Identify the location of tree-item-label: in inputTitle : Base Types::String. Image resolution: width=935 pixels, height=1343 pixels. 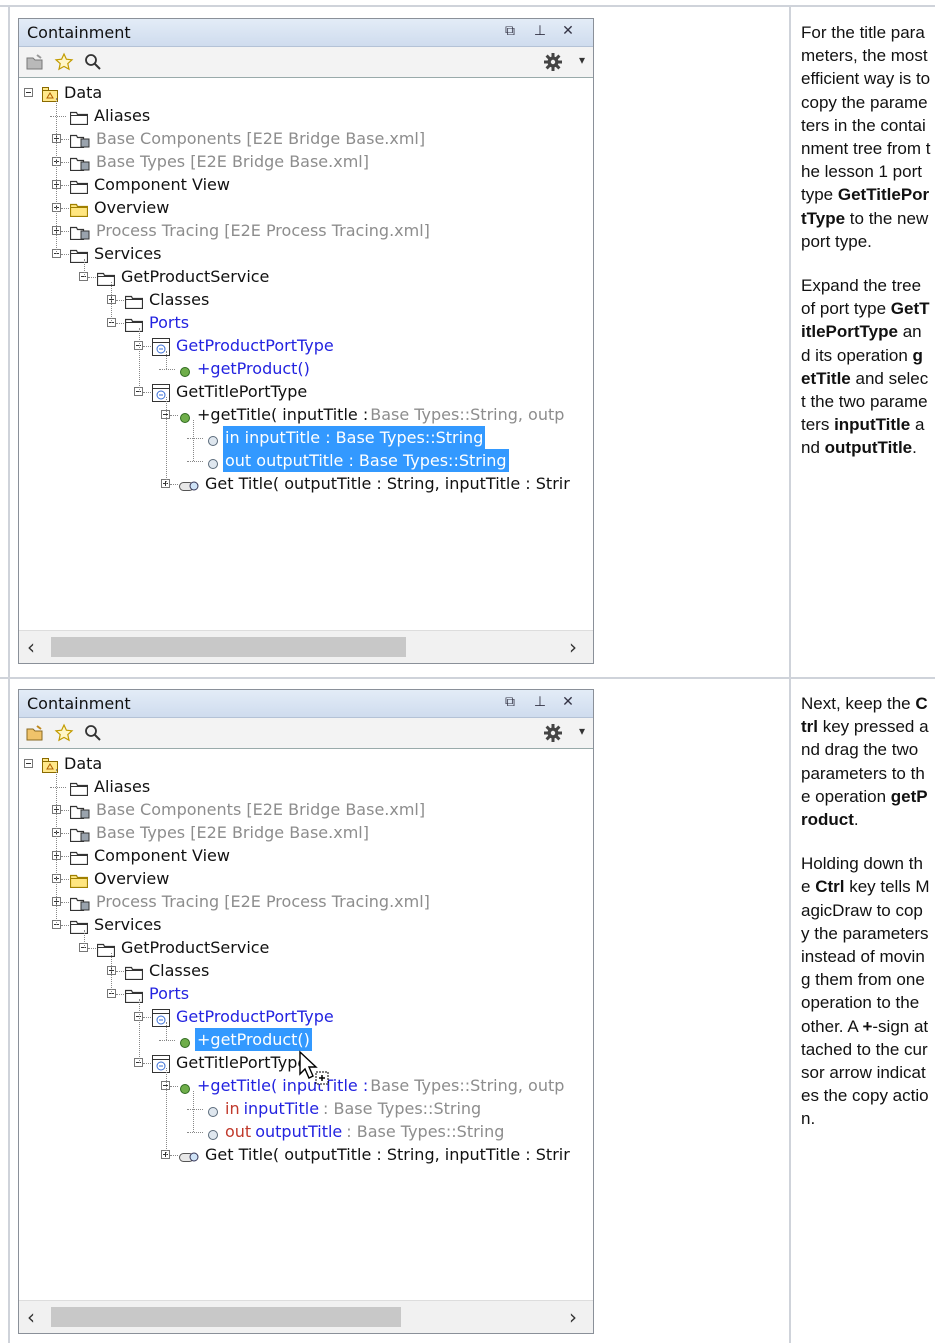
(354, 437).